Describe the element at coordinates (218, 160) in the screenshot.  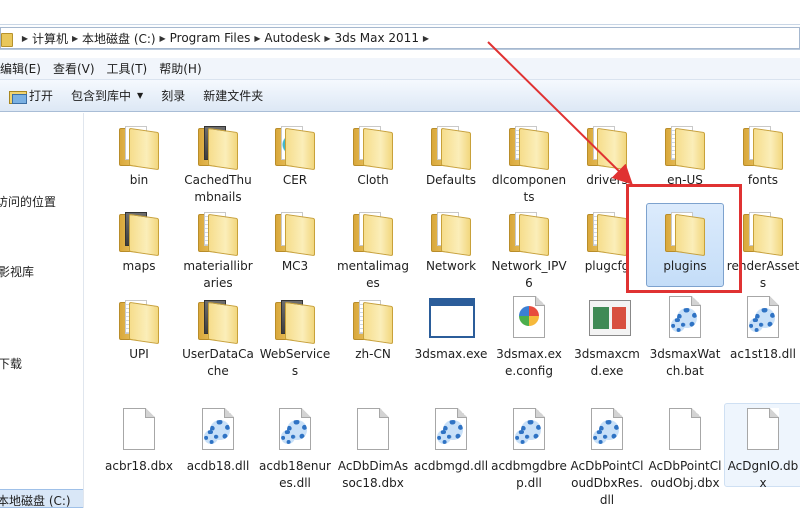
I see `file-item: CachedThumbnails` at that location.